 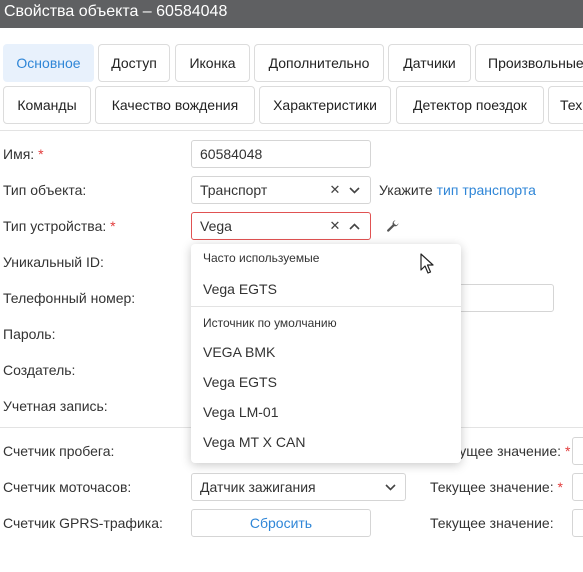 I want to click on mileage-counter-label: Счетчик пробега:, so click(x=59, y=451).